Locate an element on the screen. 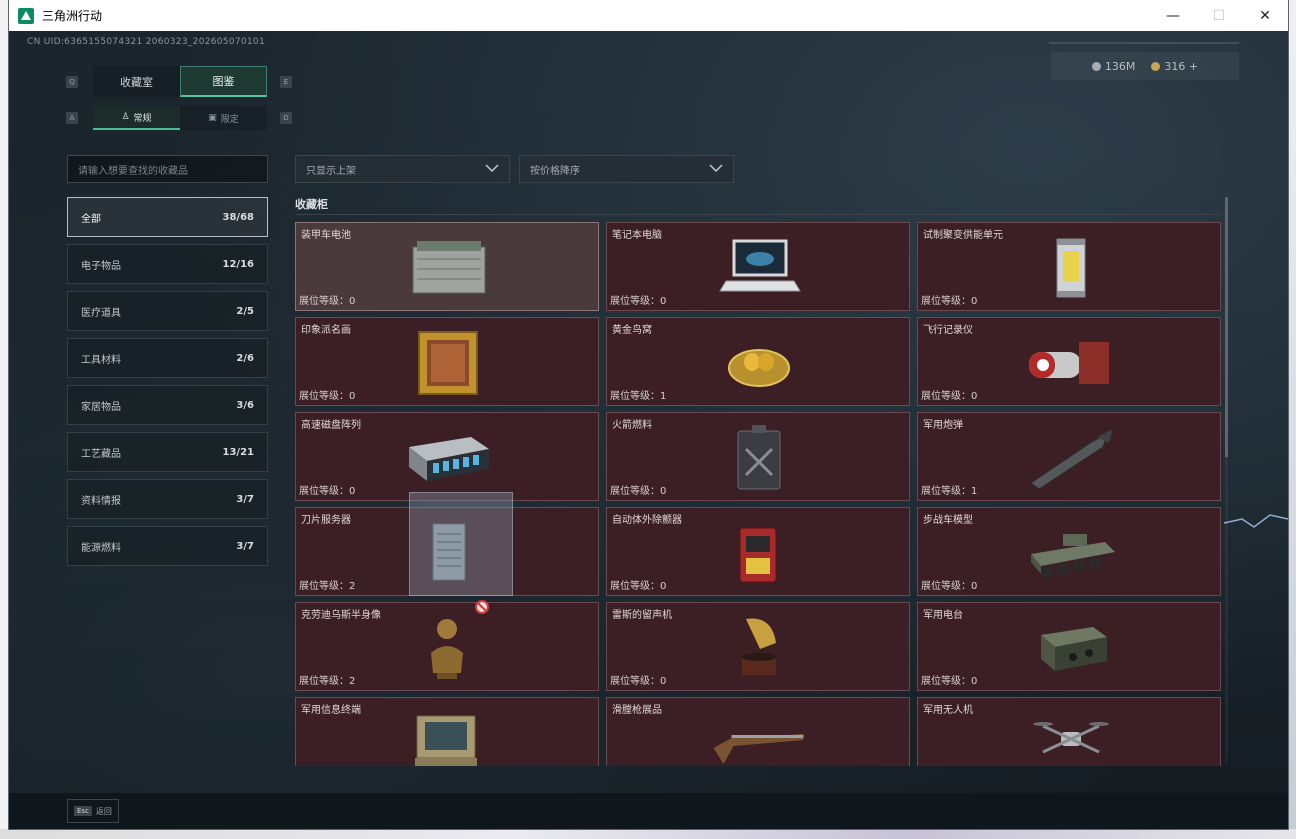  back-button: Esc 返回 is located at coordinates (93, 811).